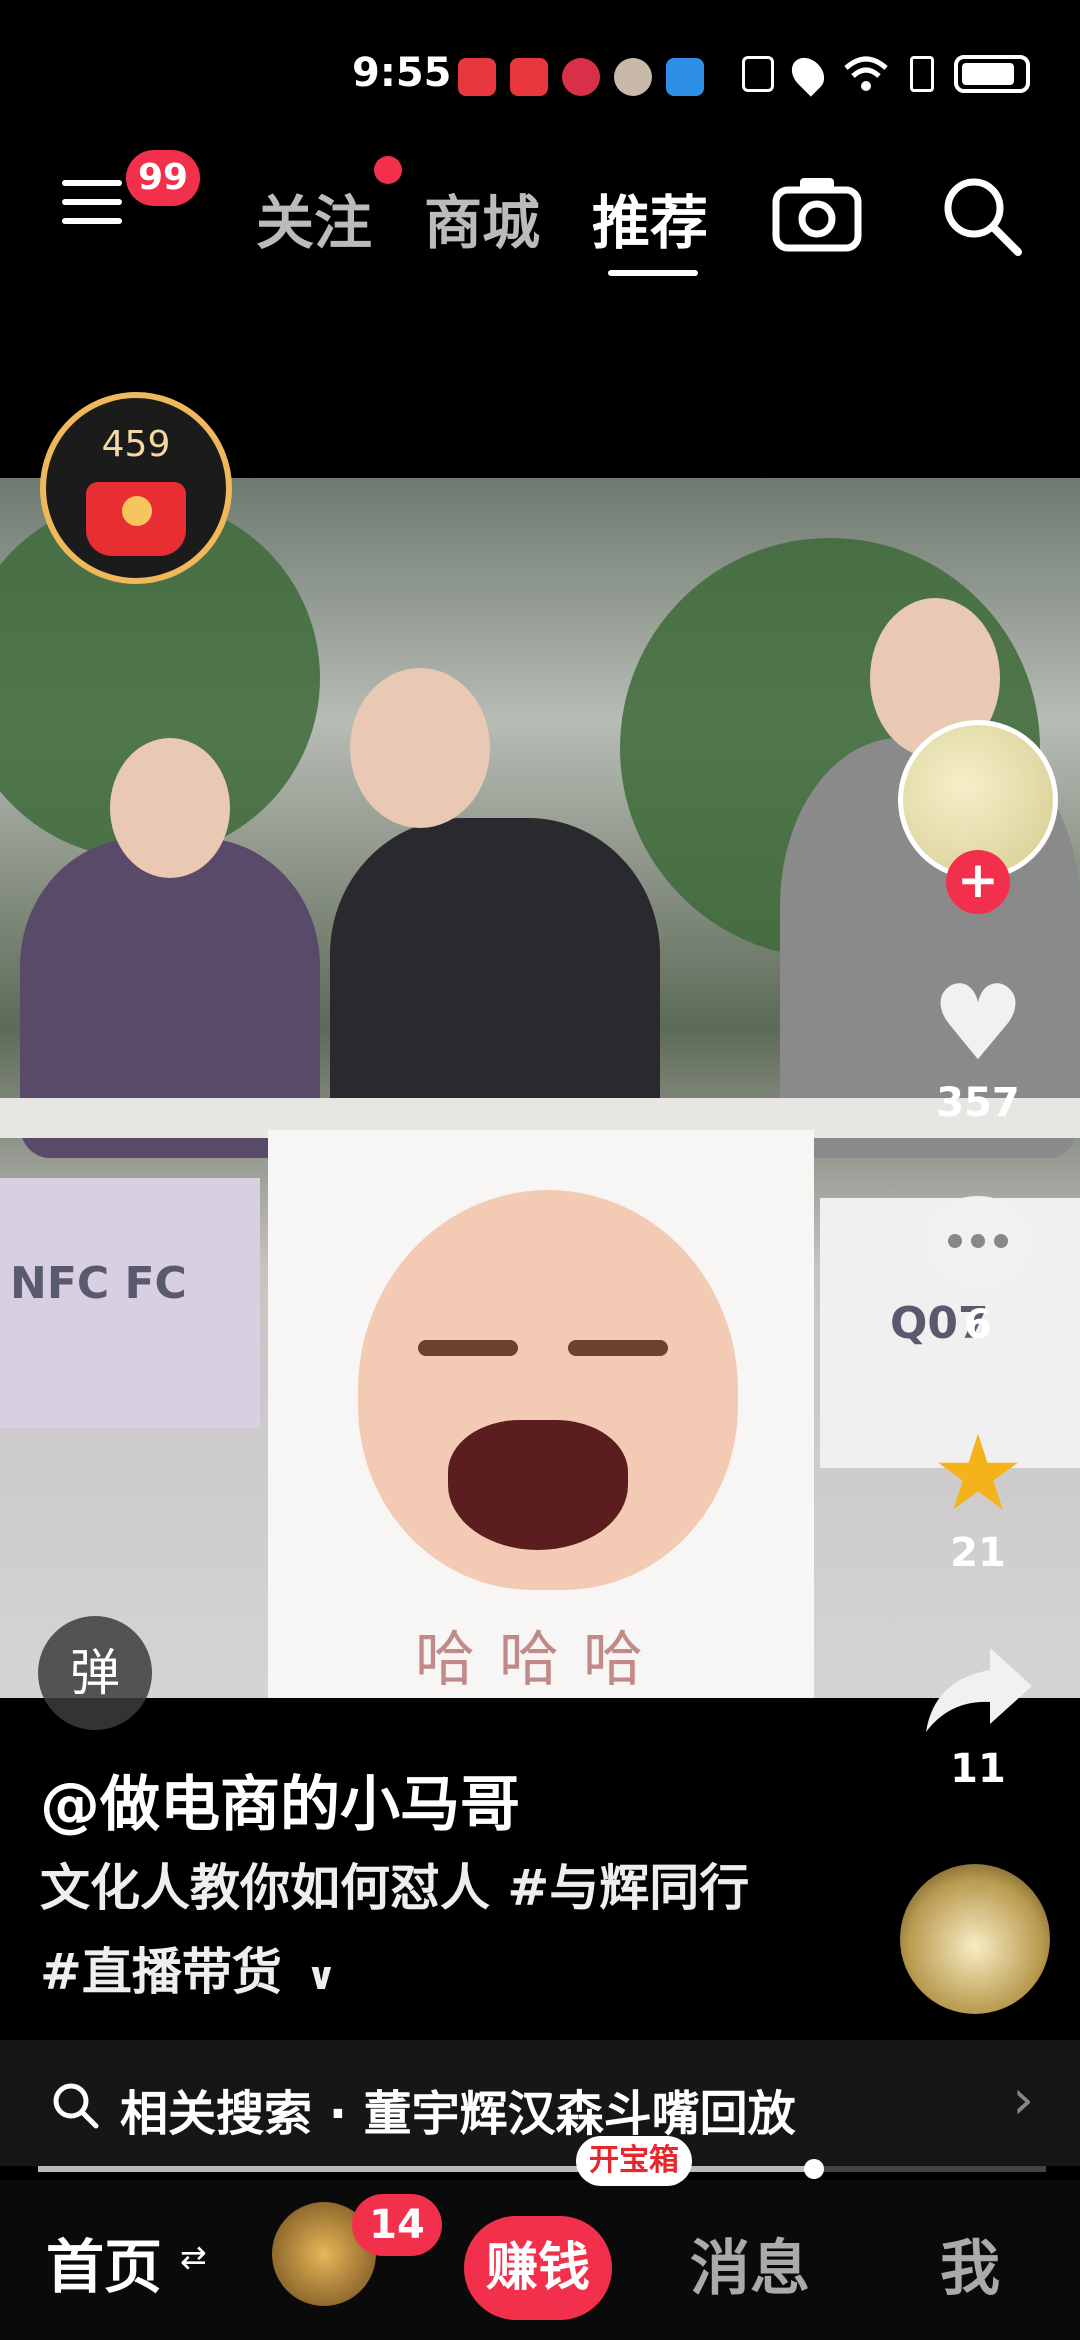  What do you see at coordinates (922, 74) in the screenshot?
I see `alert-icon` at bounding box center [922, 74].